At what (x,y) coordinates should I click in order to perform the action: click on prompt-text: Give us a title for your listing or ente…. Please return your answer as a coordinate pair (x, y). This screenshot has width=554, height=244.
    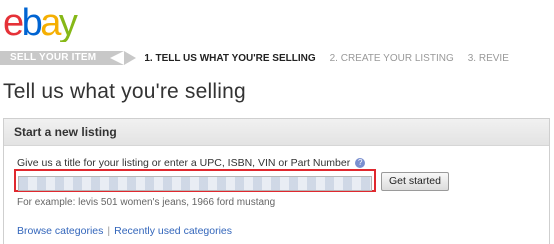
    Looking at the image, I should click on (184, 163).